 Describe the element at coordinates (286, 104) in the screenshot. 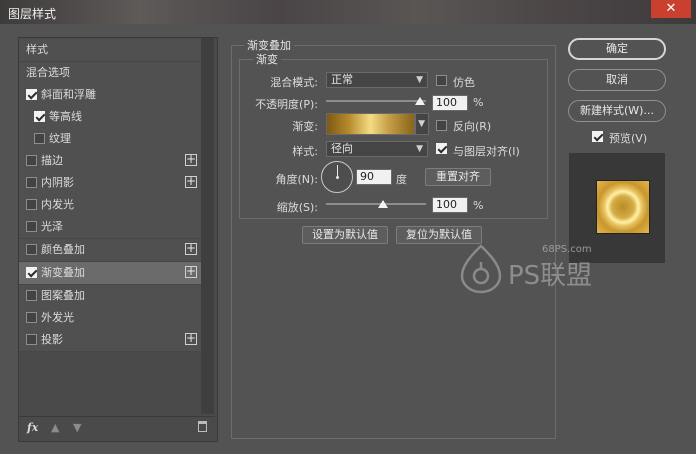

I see `opacity-label: 不透明度(P):` at that location.